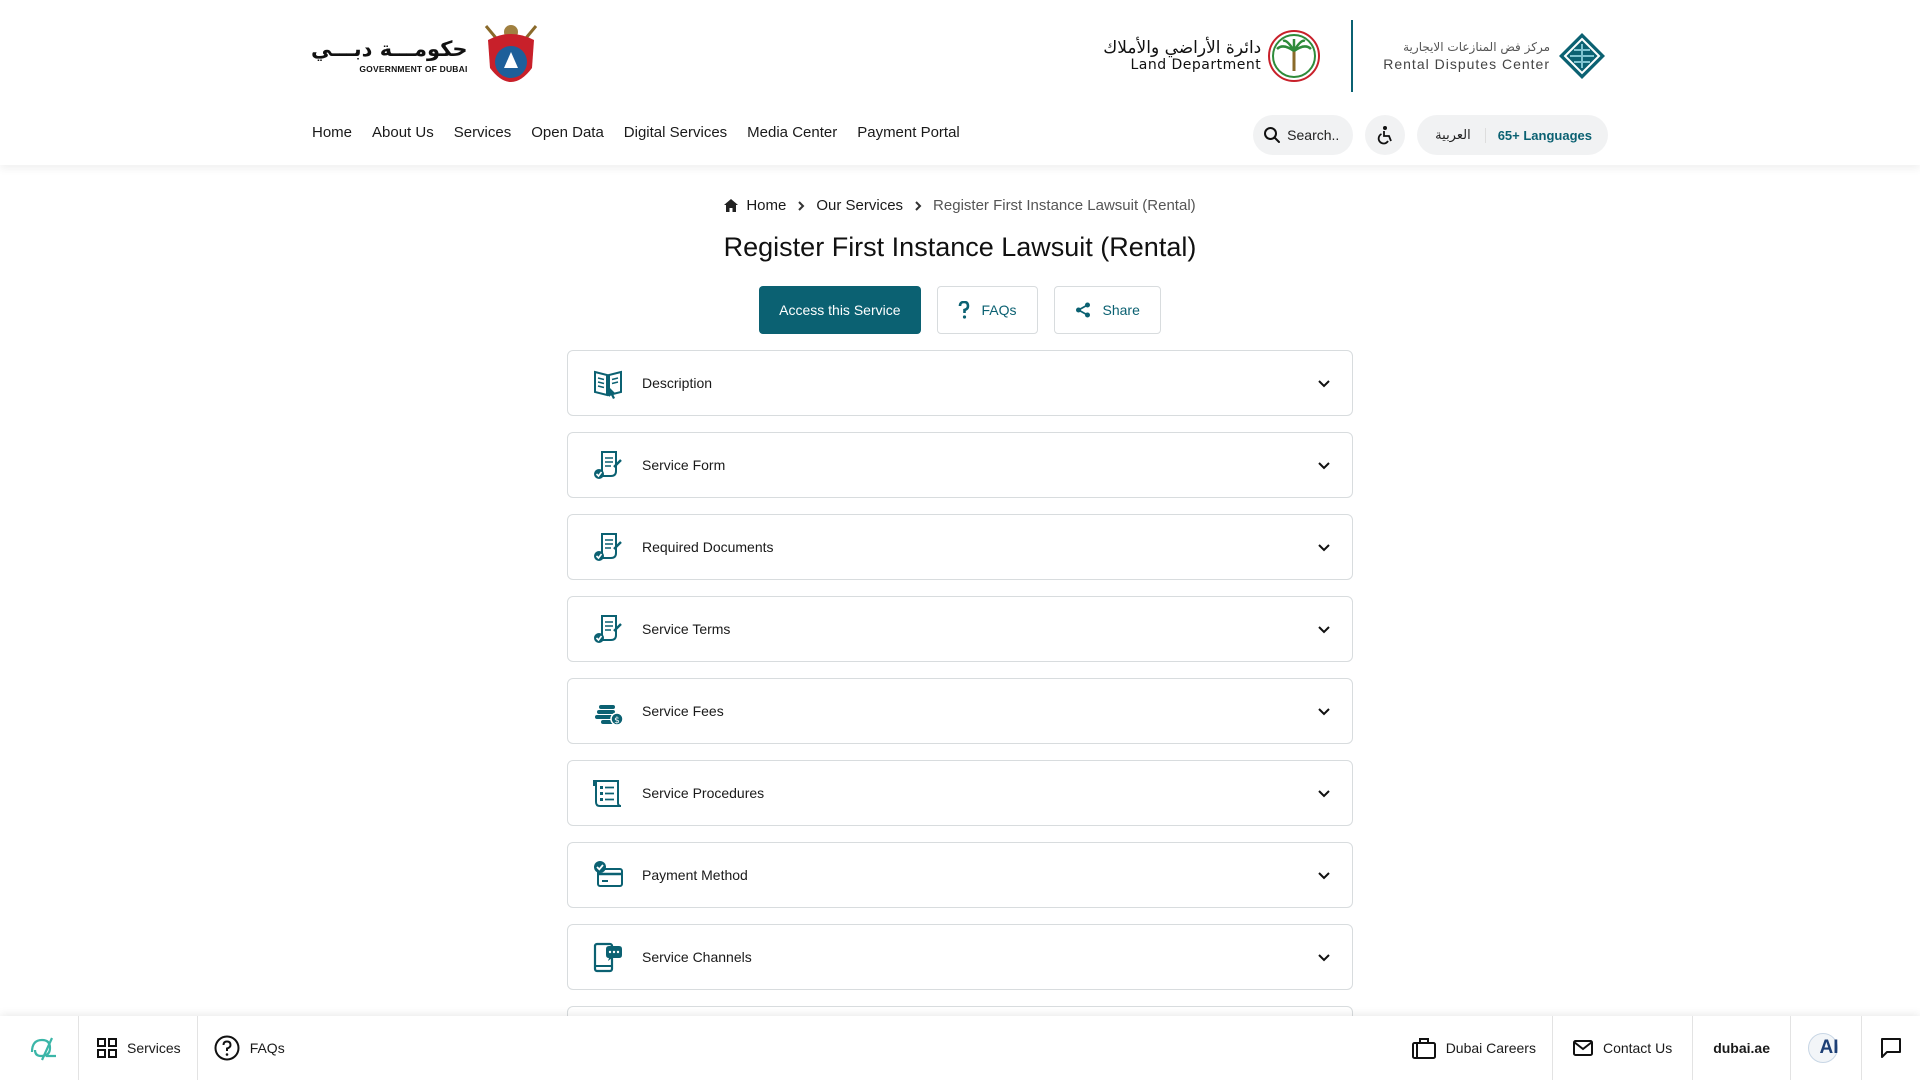 This screenshot has height=1080, width=1920. What do you see at coordinates (608, 874) in the screenshot?
I see `card-check-icon` at bounding box center [608, 874].